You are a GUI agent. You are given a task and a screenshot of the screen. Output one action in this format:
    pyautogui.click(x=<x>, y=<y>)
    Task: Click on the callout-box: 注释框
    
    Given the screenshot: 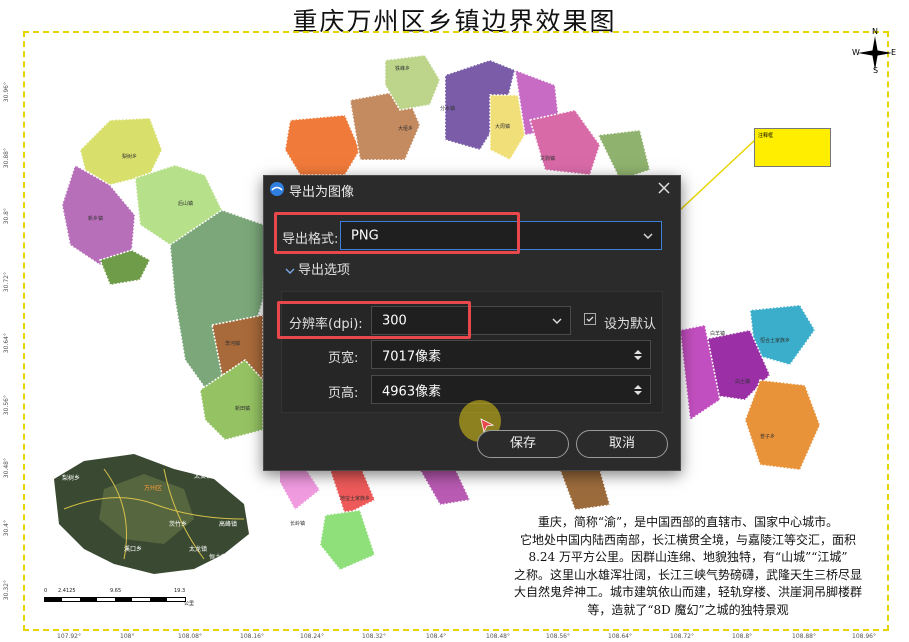 What is the action you would take?
    pyautogui.click(x=792, y=147)
    